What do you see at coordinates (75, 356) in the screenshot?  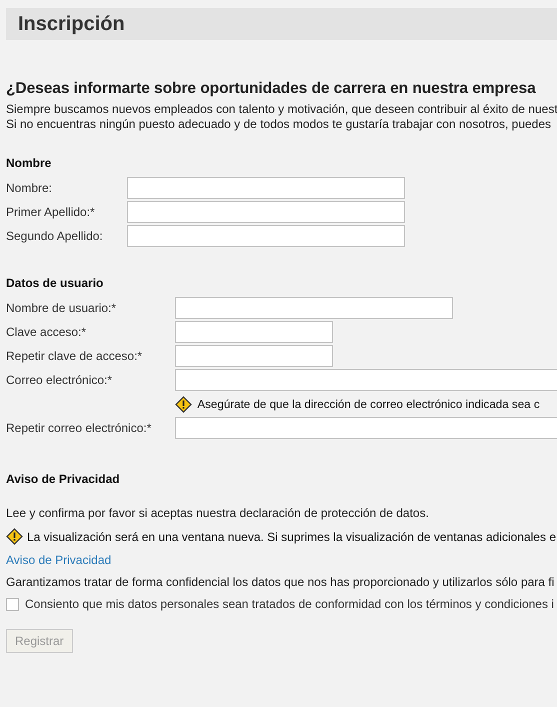 I see `field-label: Repetir clave de acceso:*` at bounding box center [75, 356].